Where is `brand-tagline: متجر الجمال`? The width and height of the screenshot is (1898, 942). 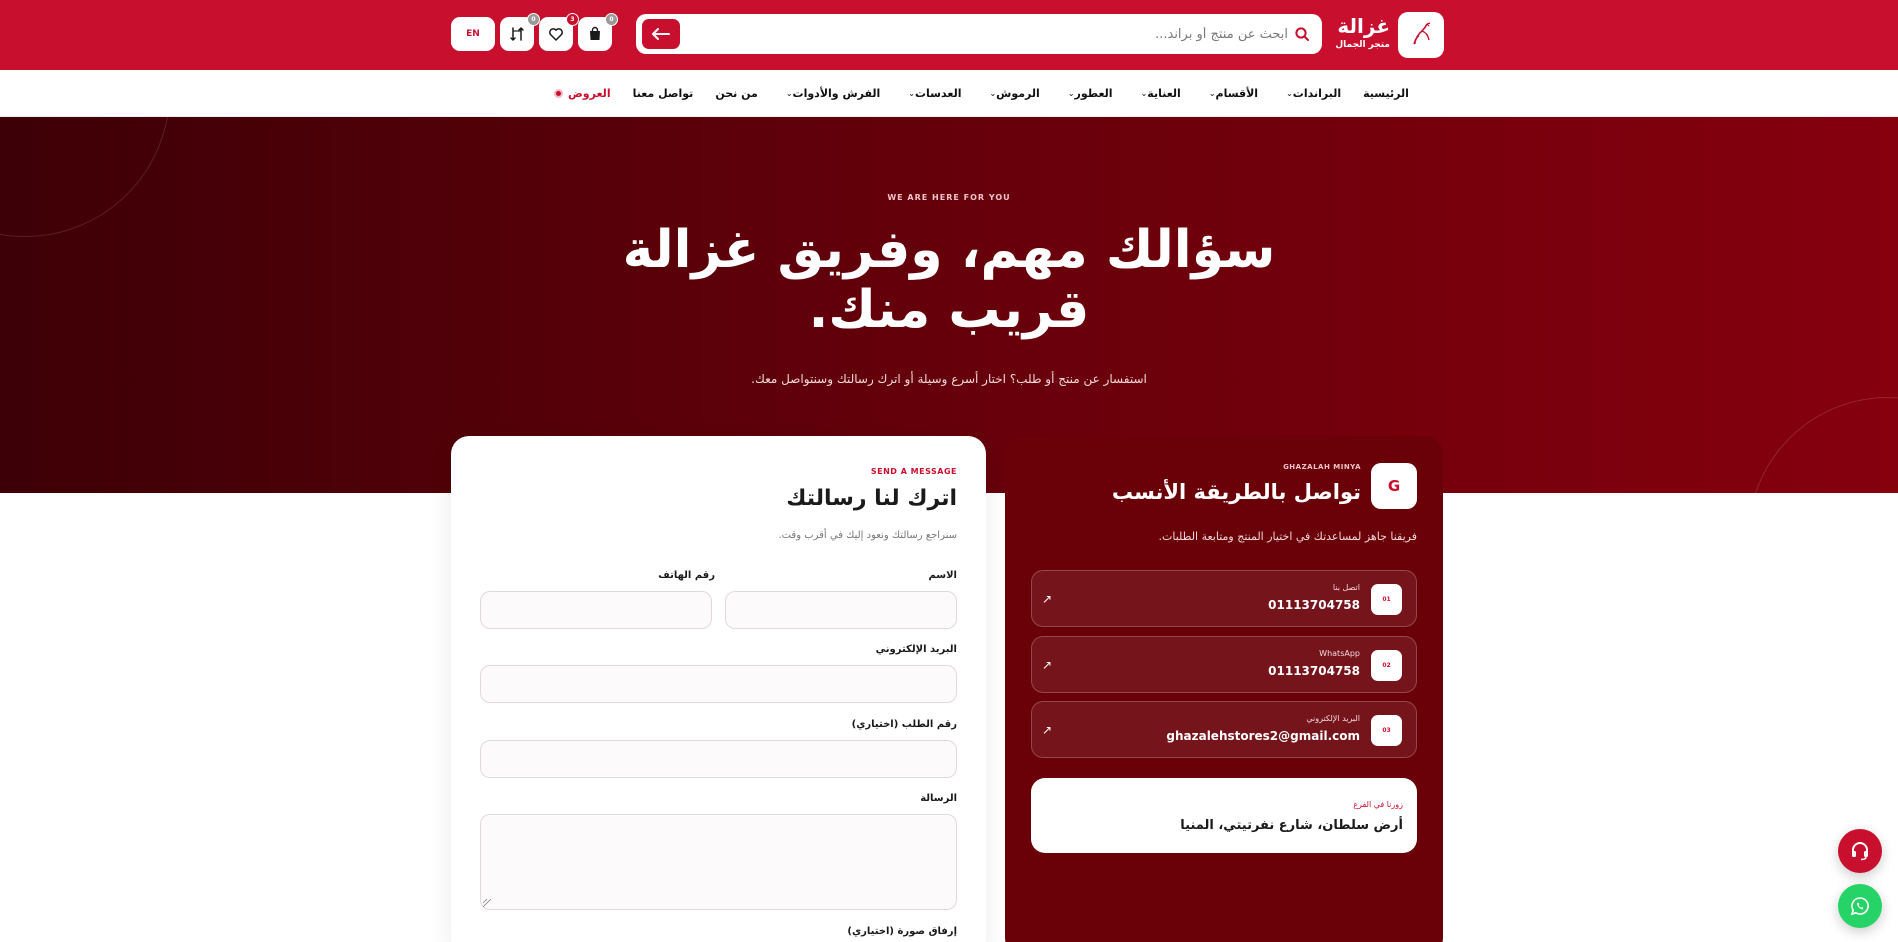
brand-tagline: متجر الجمال is located at coordinates (1362, 45).